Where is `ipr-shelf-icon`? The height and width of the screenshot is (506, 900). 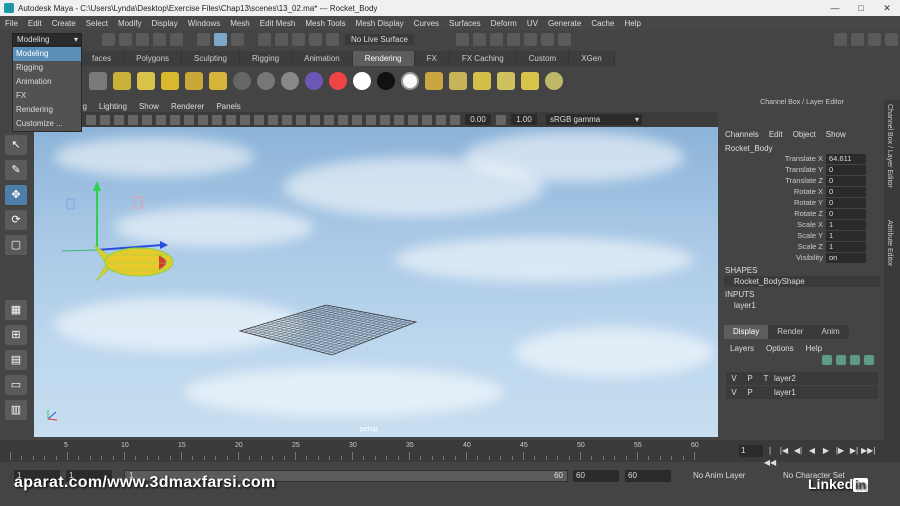 ipr-shelf-icon is located at coordinates (482, 81).